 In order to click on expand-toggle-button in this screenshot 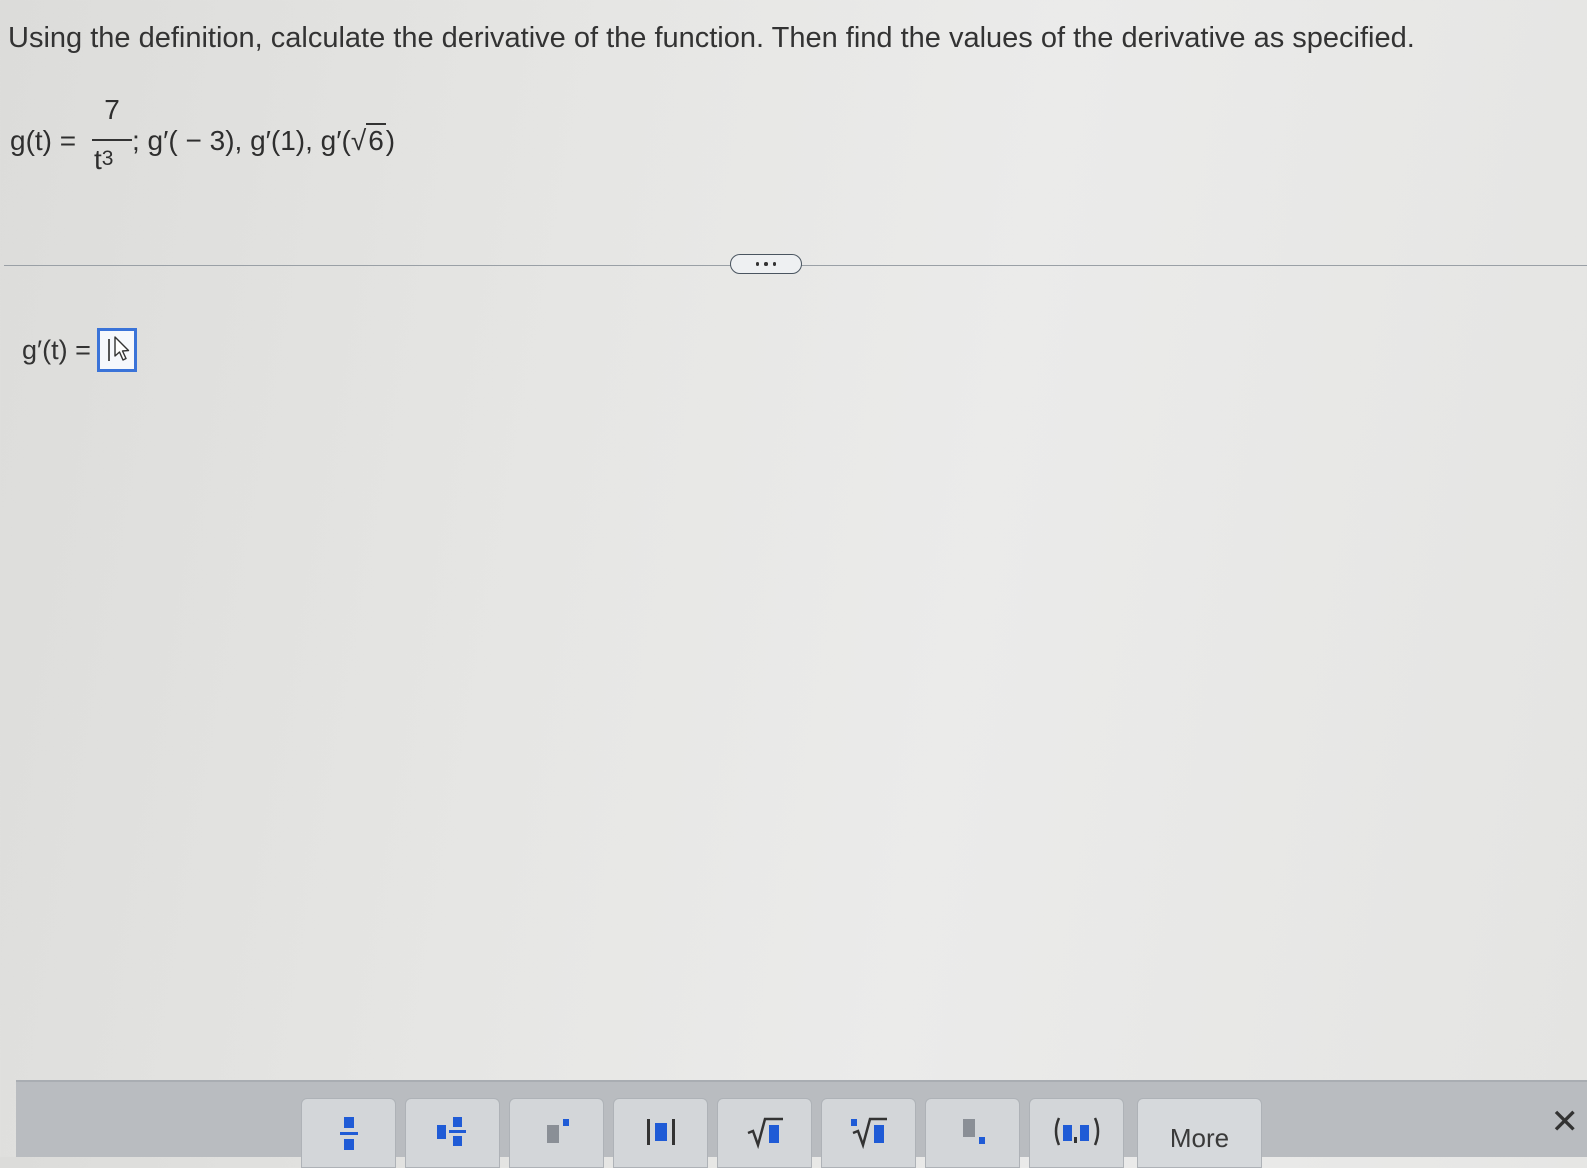, I will do `click(766, 264)`.